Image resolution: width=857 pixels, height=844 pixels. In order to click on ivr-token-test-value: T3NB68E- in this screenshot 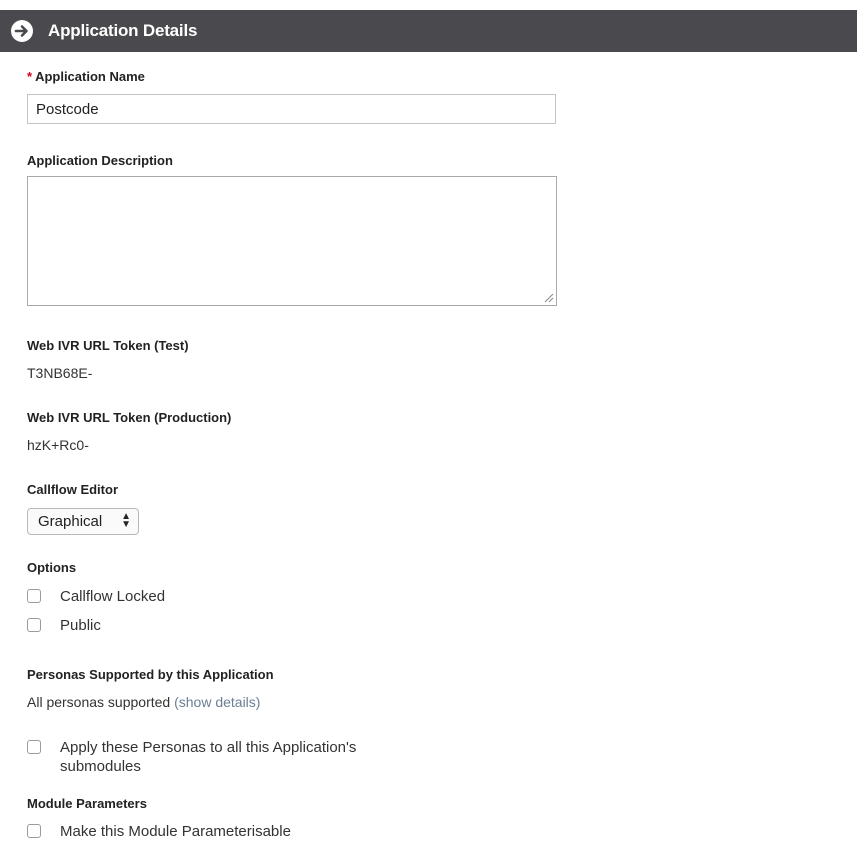, I will do `click(60, 373)`.